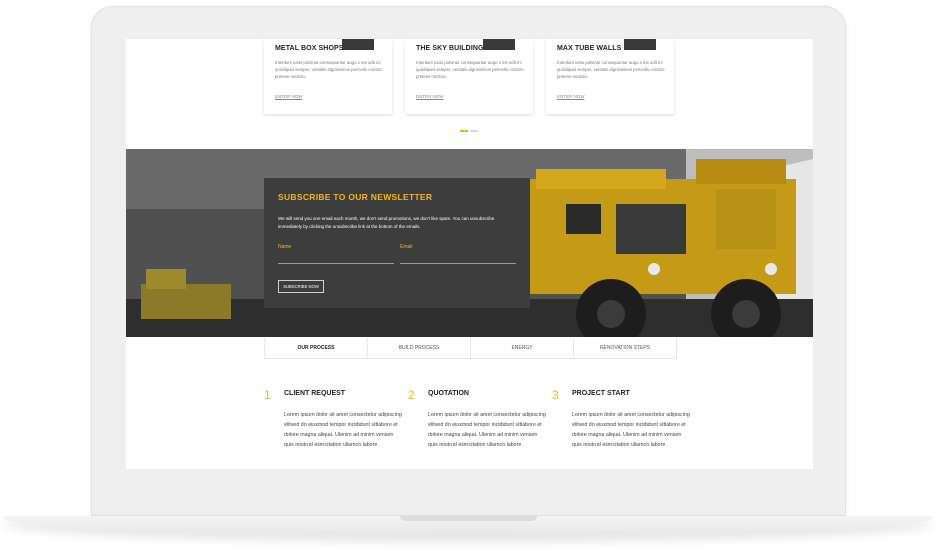 The width and height of the screenshot is (937, 553). I want to click on card-title: THE SKY BUILDING, so click(450, 48).